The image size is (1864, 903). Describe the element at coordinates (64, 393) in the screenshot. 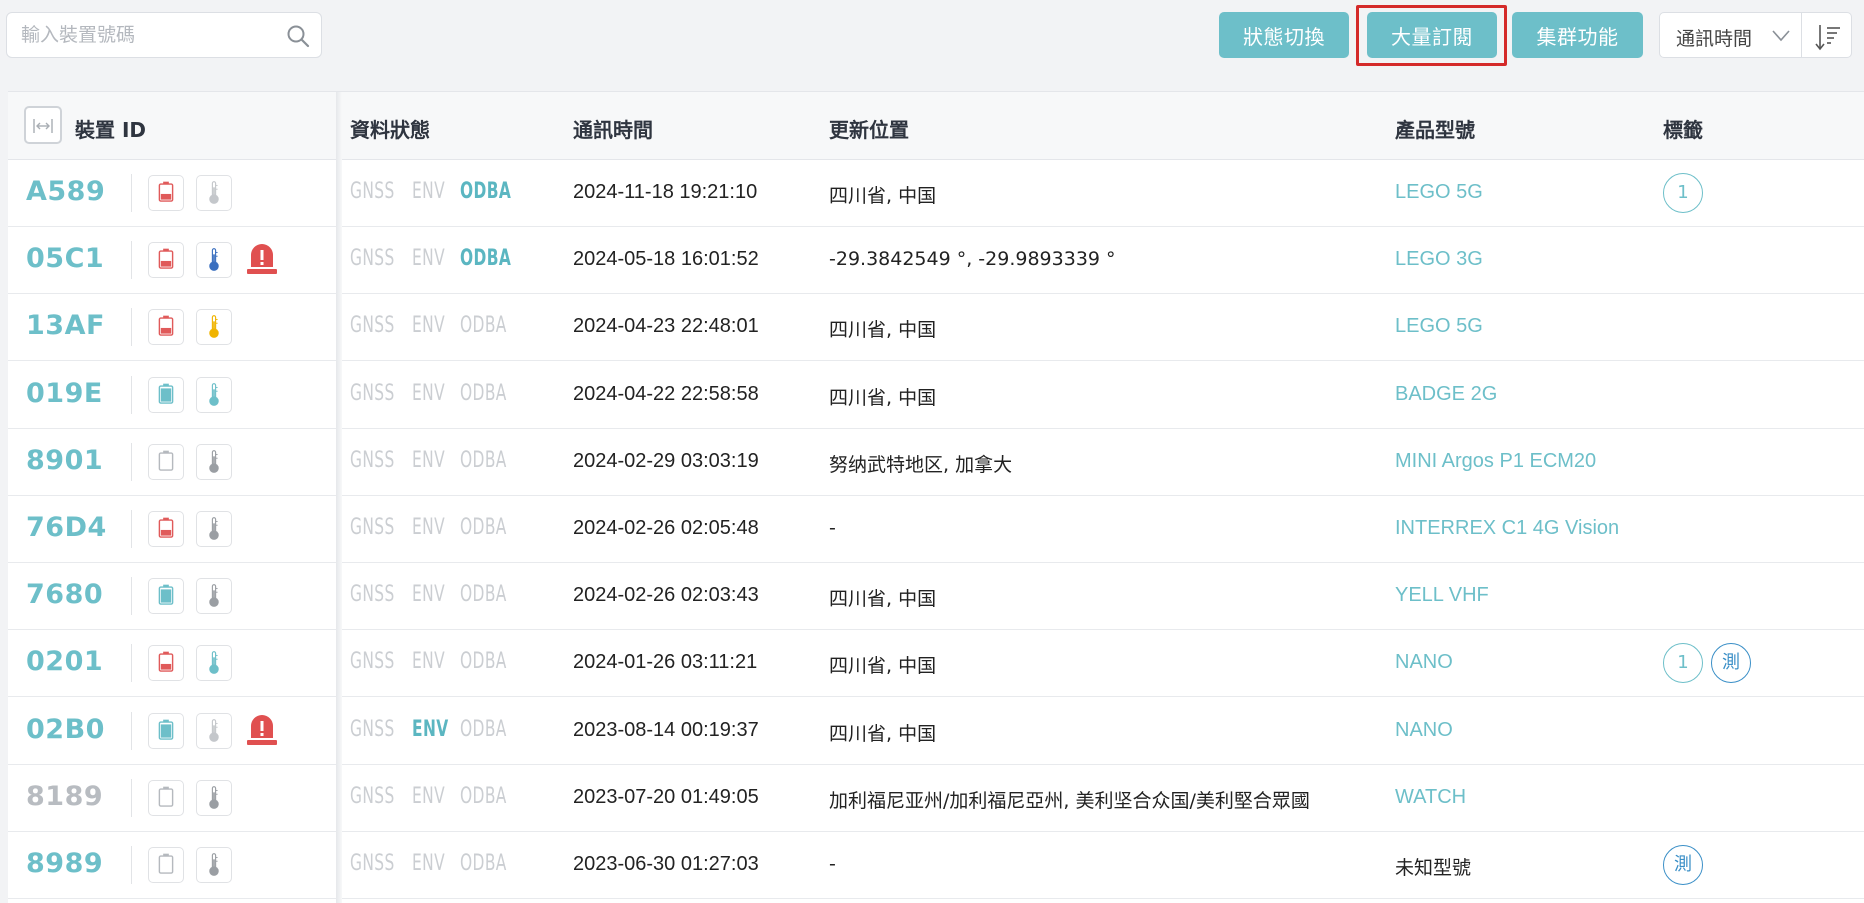

I see `device-id-link: 019E` at that location.